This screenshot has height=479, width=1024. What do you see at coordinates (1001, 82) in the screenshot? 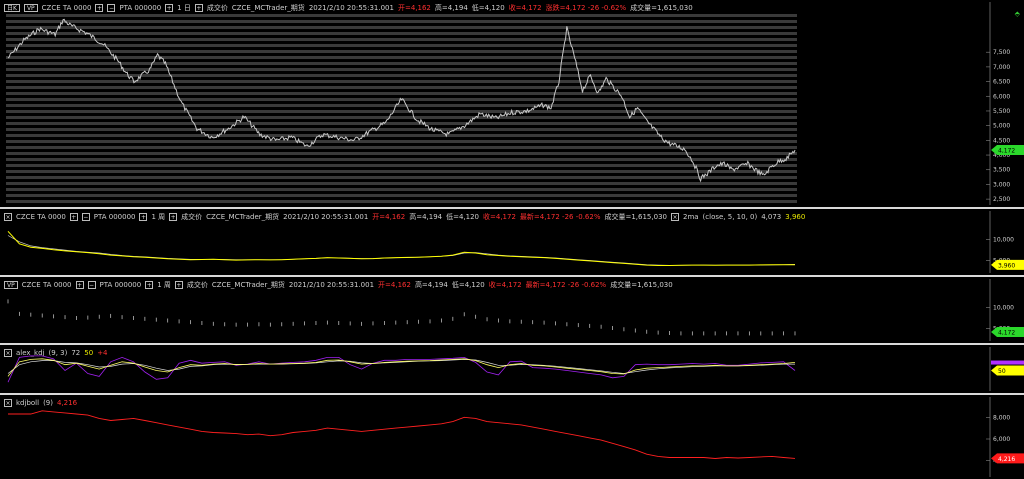
I see `y-axis-tick-label: 6,500` at bounding box center [1001, 82].